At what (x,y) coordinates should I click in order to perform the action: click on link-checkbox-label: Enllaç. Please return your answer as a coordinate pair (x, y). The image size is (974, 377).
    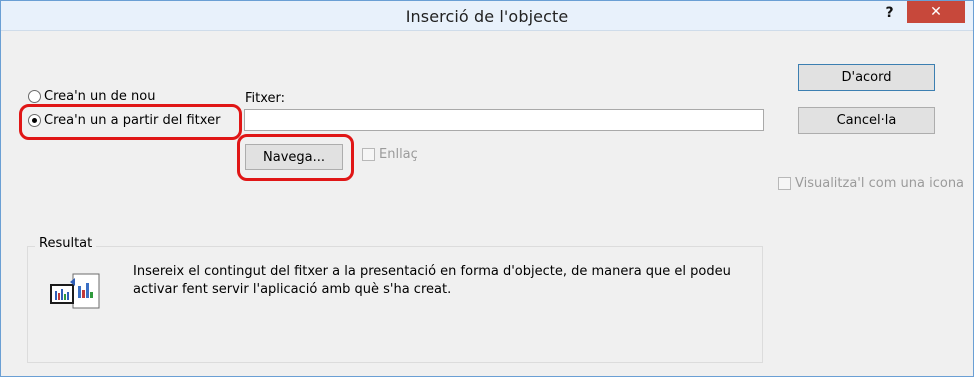
    Looking at the image, I should click on (398, 154).